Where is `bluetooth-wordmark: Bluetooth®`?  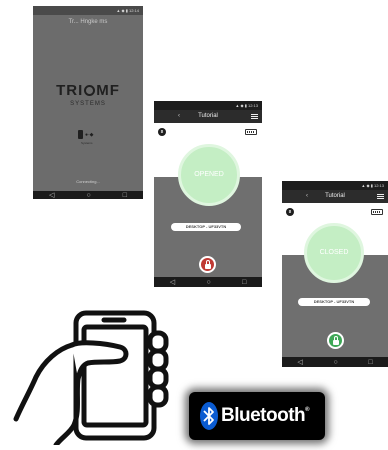
bluetooth-wordmark: Bluetooth® is located at coordinates (265, 416).